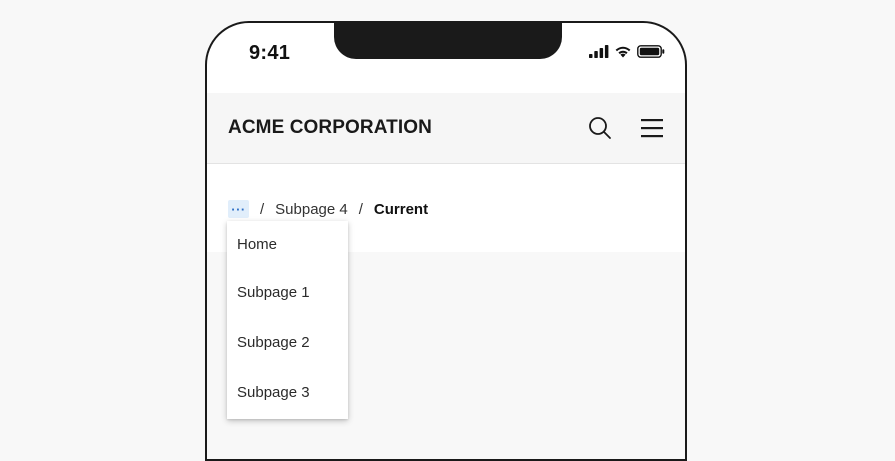 The width and height of the screenshot is (895, 461). I want to click on battery-icon, so click(651, 51).